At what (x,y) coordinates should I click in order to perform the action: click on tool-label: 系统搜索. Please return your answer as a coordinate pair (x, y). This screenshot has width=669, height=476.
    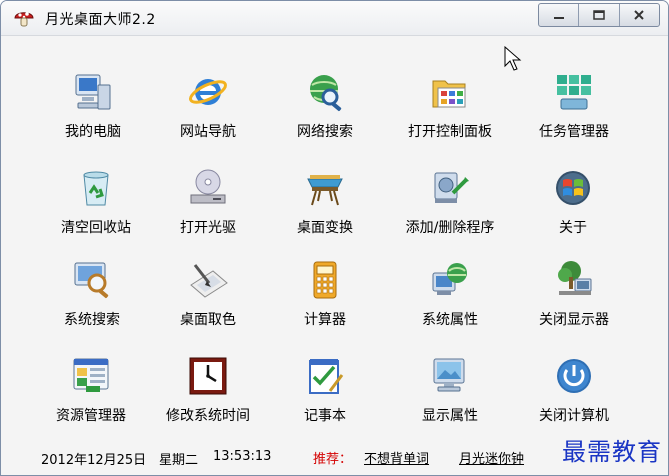
    Looking at the image, I should click on (92, 320).